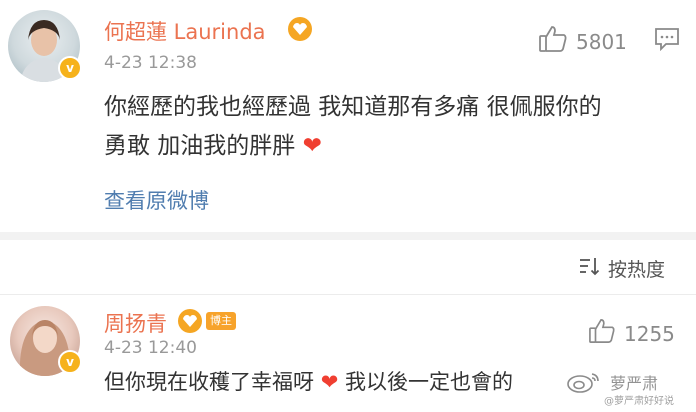 The width and height of the screenshot is (696, 412). Describe the element at coordinates (209, 382) in the screenshot. I see `comment-text-part: 但你現在收穫了幸福呀` at that location.